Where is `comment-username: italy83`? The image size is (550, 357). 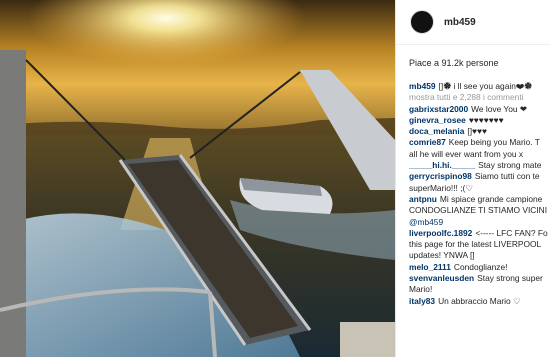
comment-username: italy83 is located at coordinates (422, 301).